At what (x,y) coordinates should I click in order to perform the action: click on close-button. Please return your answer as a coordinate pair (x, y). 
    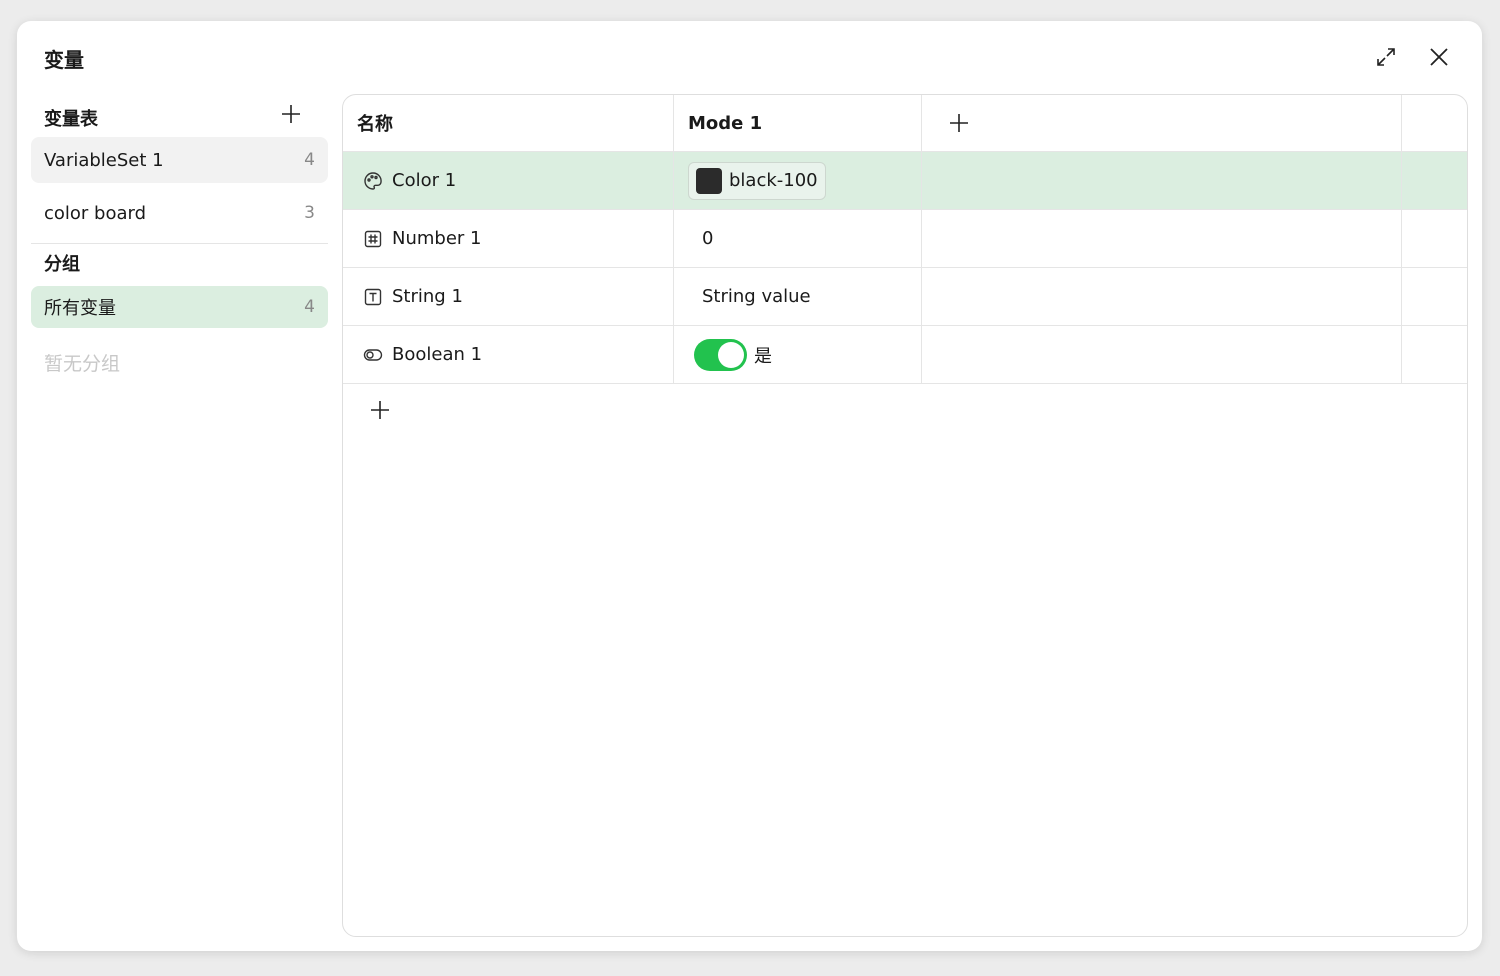
    Looking at the image, I should click on (1439, 57).